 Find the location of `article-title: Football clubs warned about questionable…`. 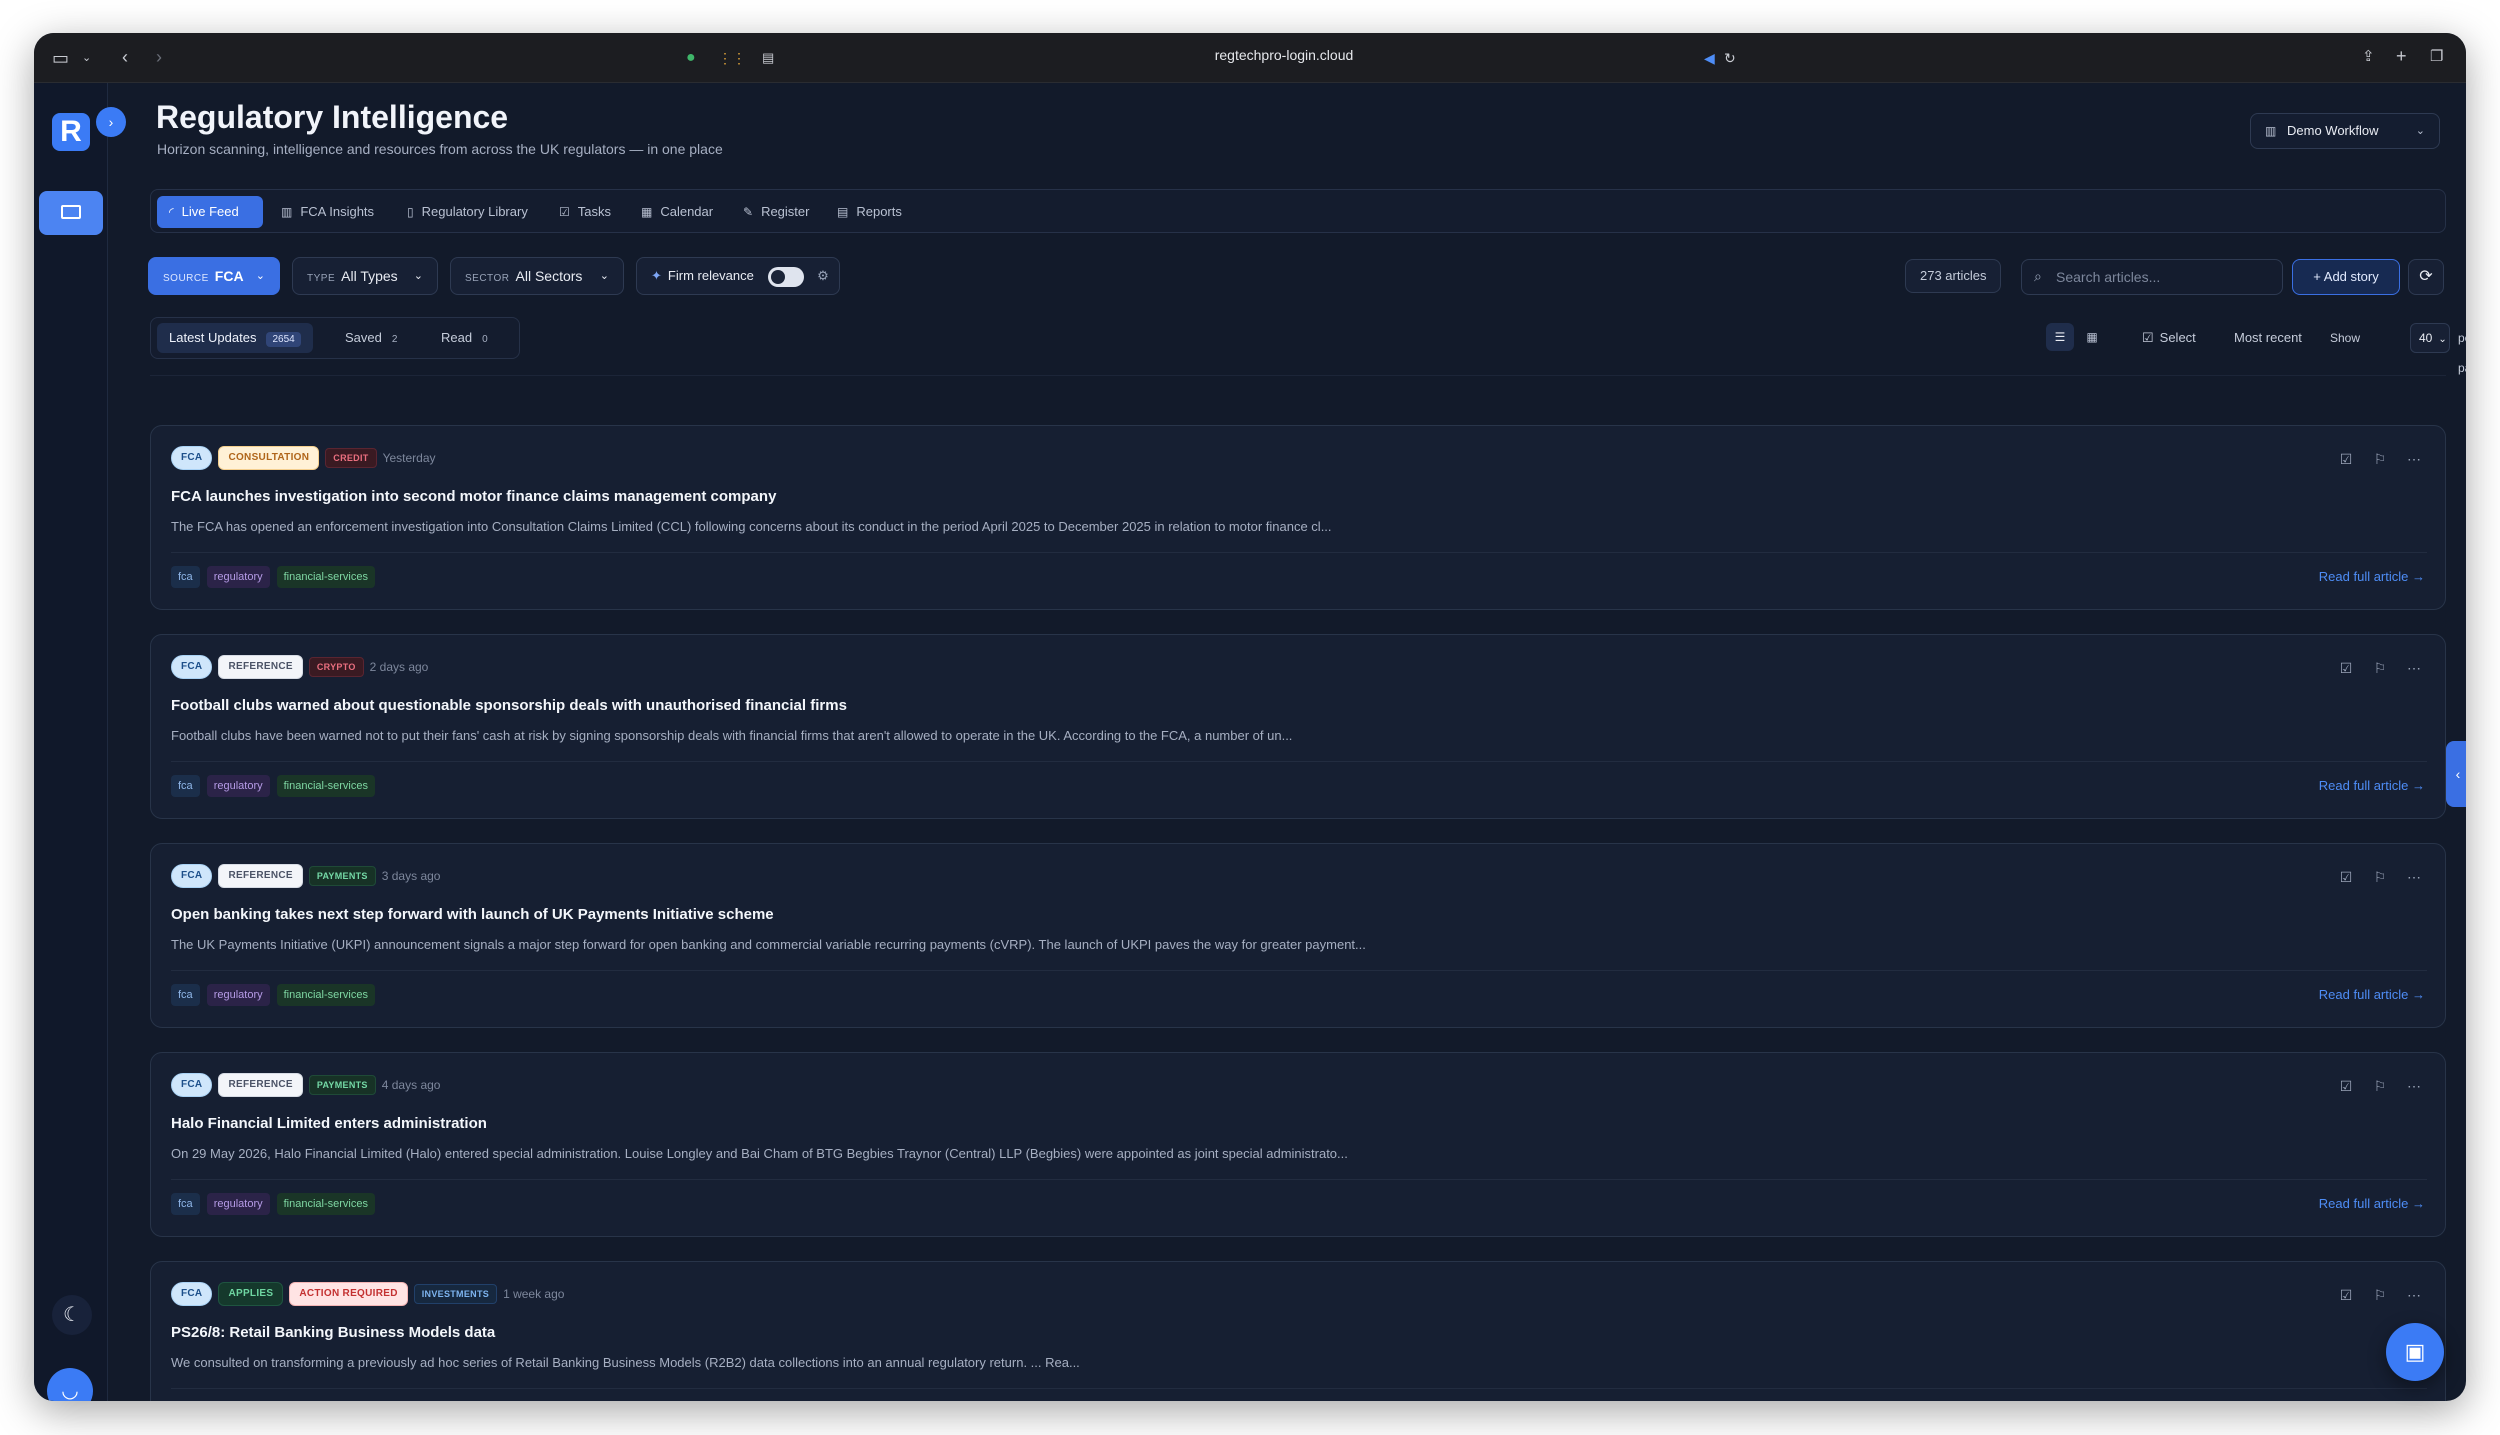

article-title: Football clubs warned about questionable… is located at coordinates (509, 705).